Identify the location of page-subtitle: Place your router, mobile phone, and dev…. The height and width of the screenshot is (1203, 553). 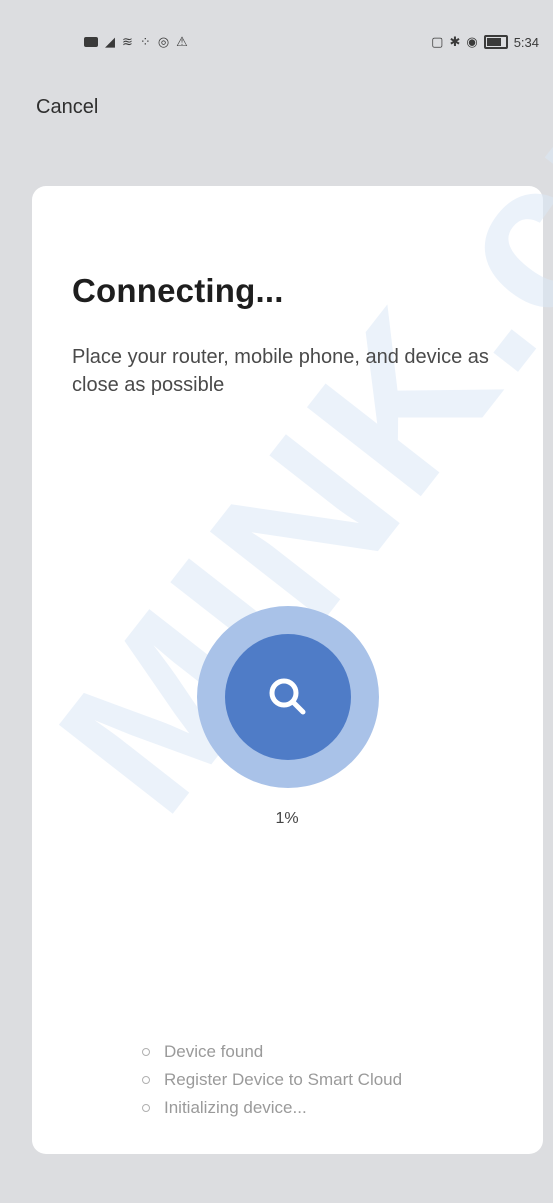
(280, 371).